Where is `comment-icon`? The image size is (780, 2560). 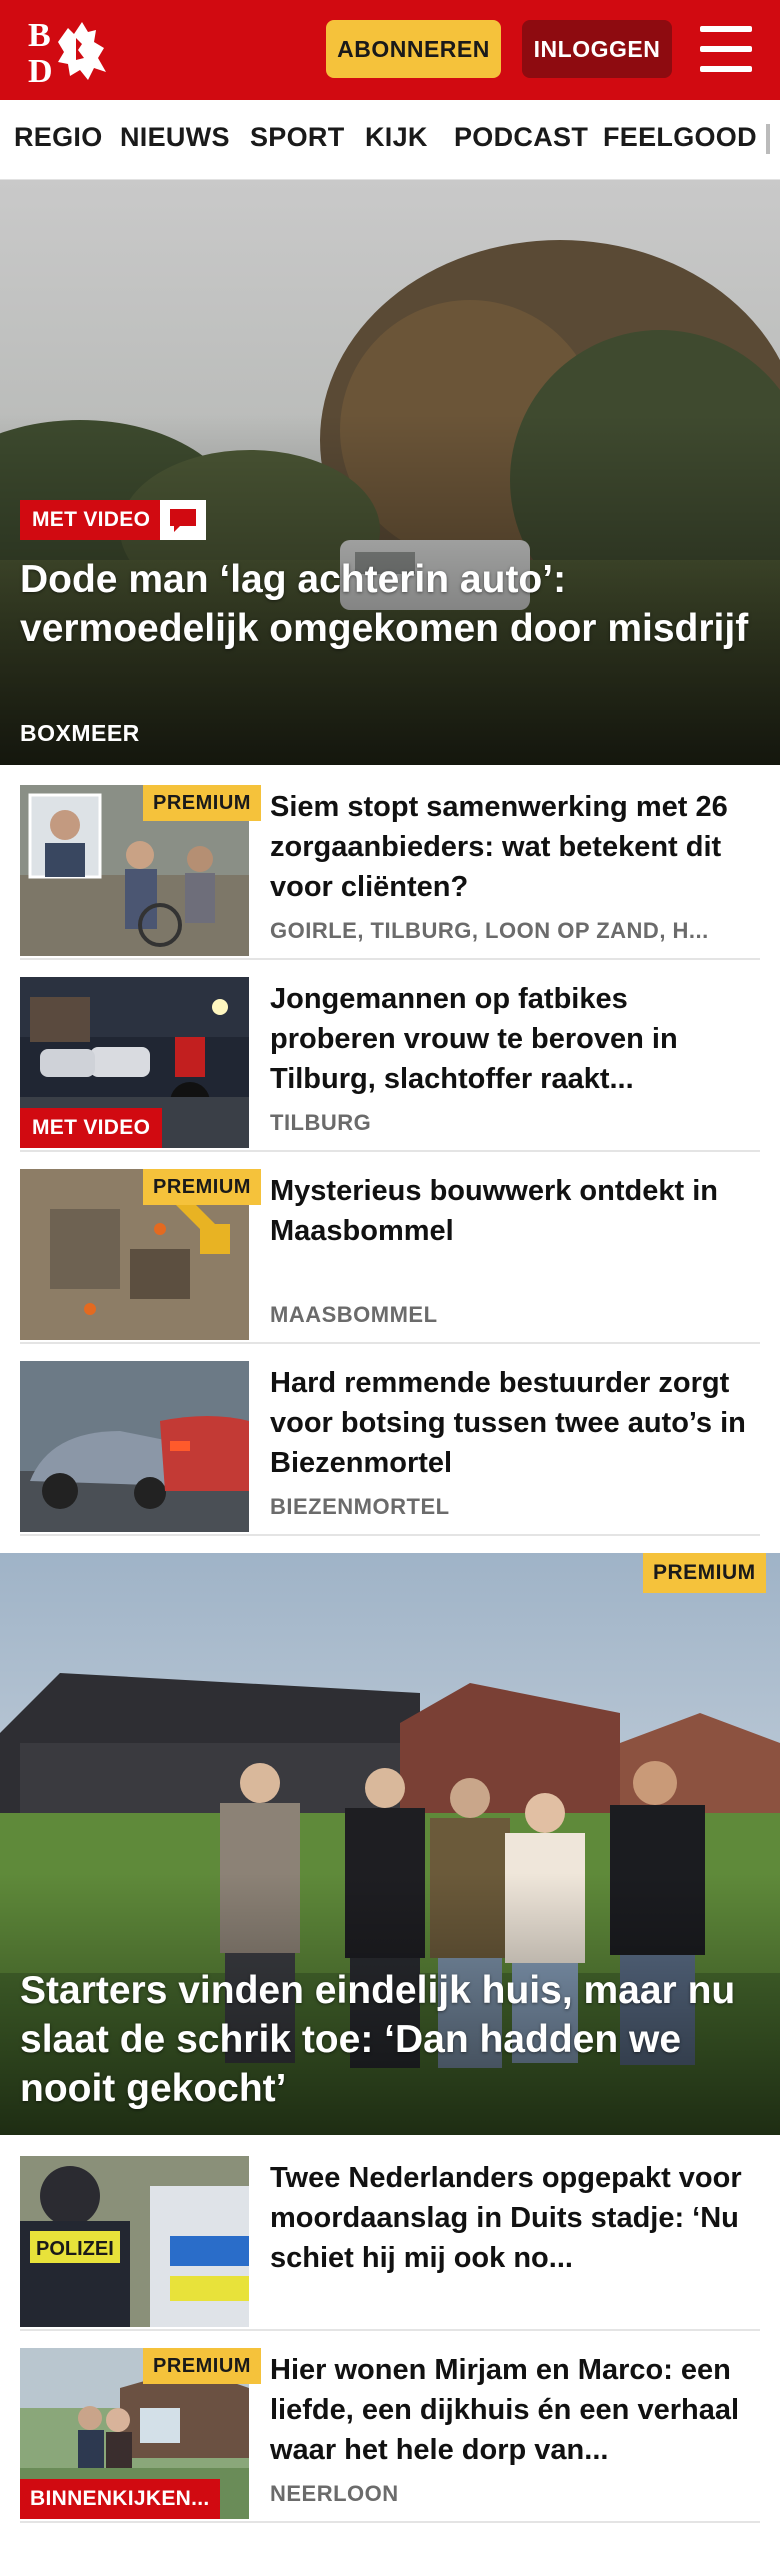 comment-icon is located at coordinates (183, 520).